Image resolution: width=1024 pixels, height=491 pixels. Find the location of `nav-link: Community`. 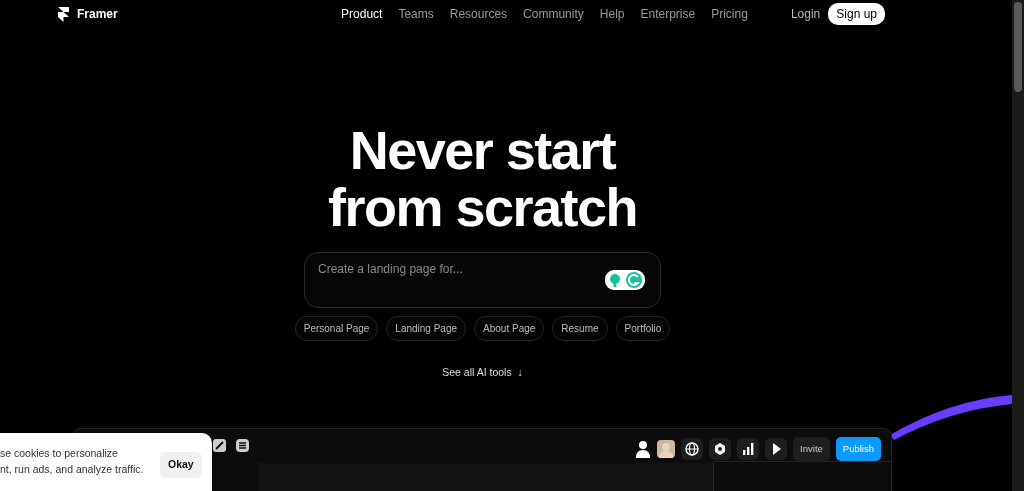

nav-link: Community is located at coordinates (553, 14).